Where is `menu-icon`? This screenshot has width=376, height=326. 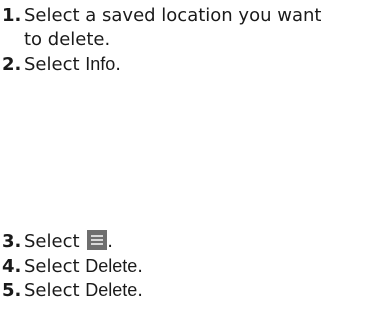 menu-icon is located at coordinates (97, 240).